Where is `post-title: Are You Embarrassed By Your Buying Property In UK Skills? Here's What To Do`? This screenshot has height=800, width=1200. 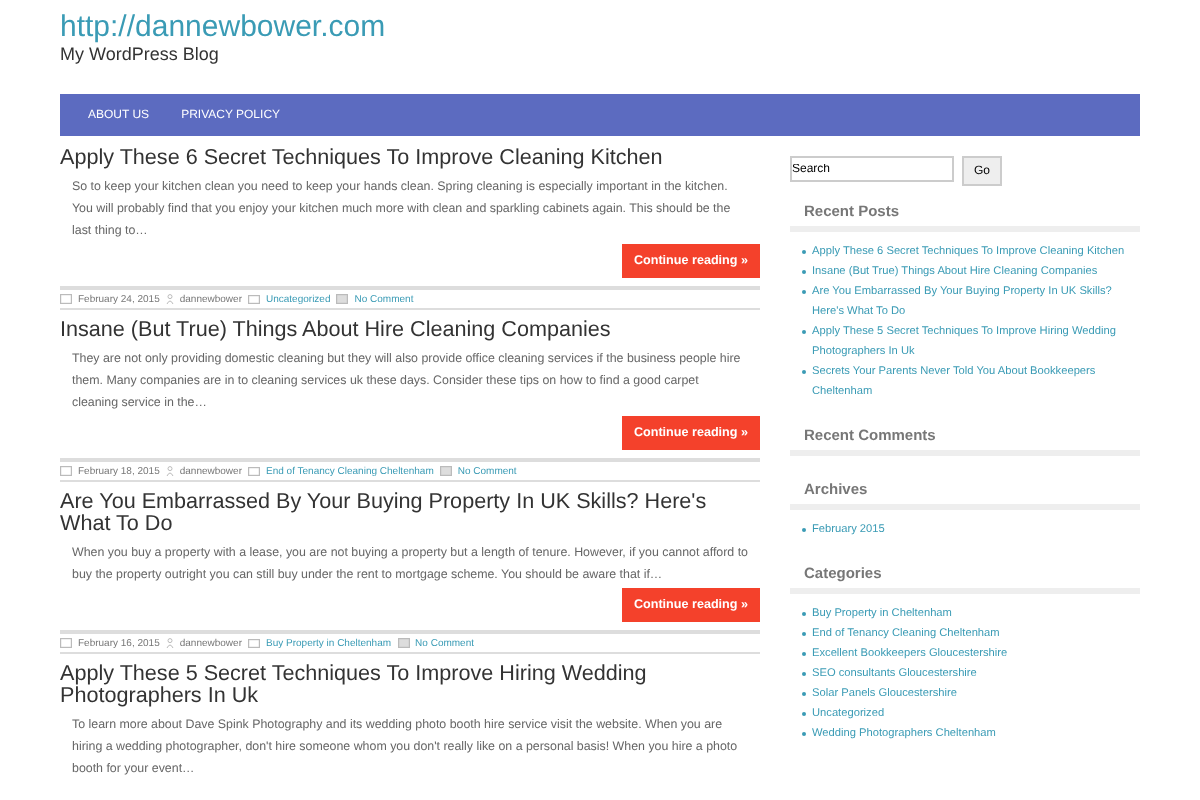 post-title: Are You Embarrassed By Your Buying Property In UK Skills? Here's What To Do is located at coordinates (410, 514).